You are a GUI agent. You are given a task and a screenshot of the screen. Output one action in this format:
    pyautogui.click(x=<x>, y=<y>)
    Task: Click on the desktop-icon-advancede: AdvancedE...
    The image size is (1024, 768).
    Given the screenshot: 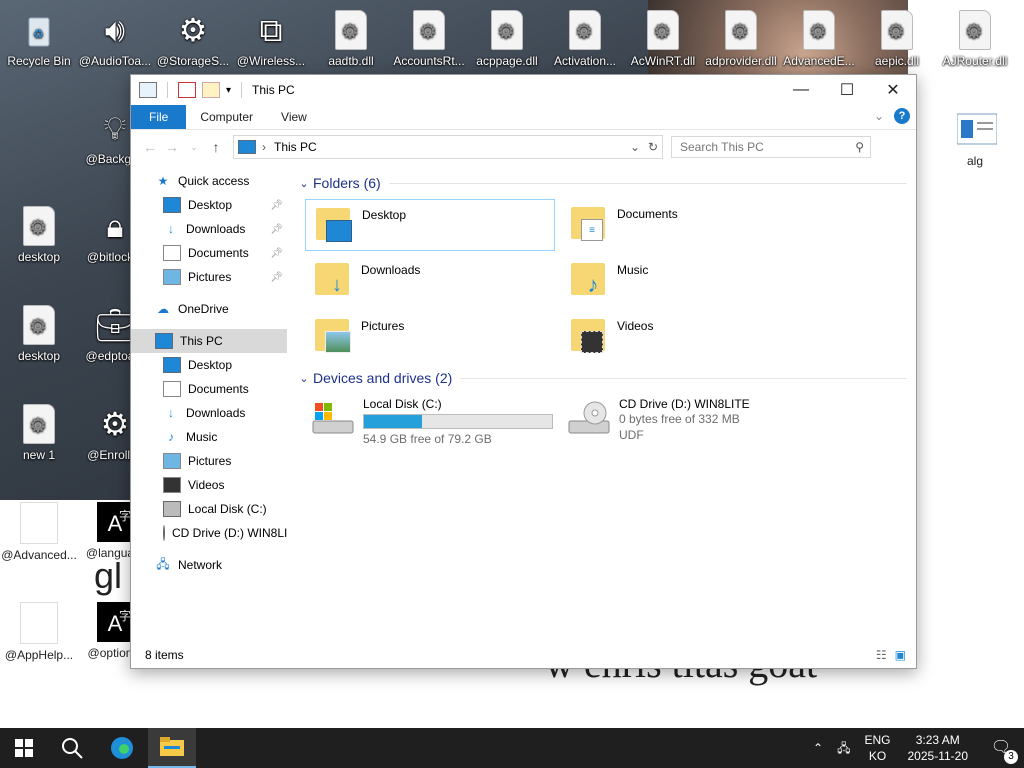 What is the action you would take?
    pyautogui.click(x=819, y=39)
    